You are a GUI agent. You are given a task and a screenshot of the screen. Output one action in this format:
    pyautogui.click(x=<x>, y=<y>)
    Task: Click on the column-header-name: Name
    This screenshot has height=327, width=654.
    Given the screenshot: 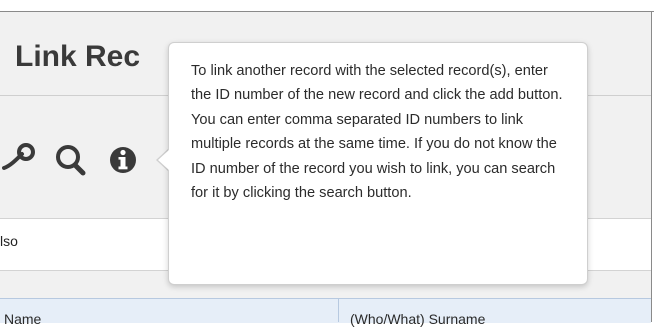 What is the action you would take?
    pyautogui.click(x=22, y=319)
    